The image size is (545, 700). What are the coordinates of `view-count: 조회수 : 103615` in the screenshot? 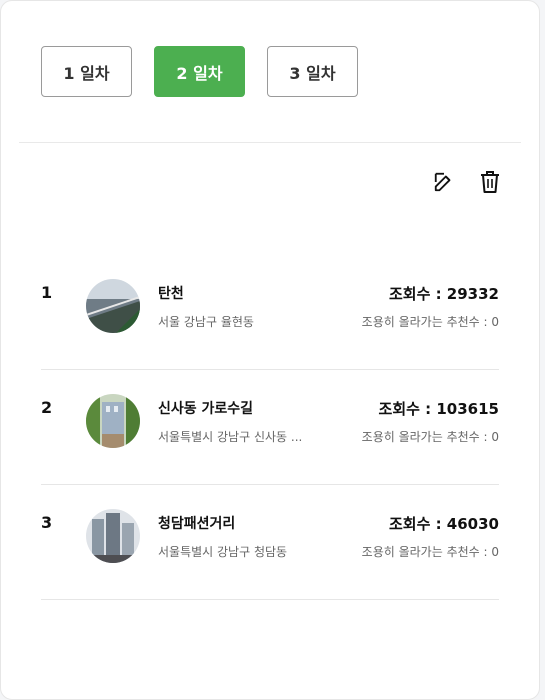 It's located at (438, 409).